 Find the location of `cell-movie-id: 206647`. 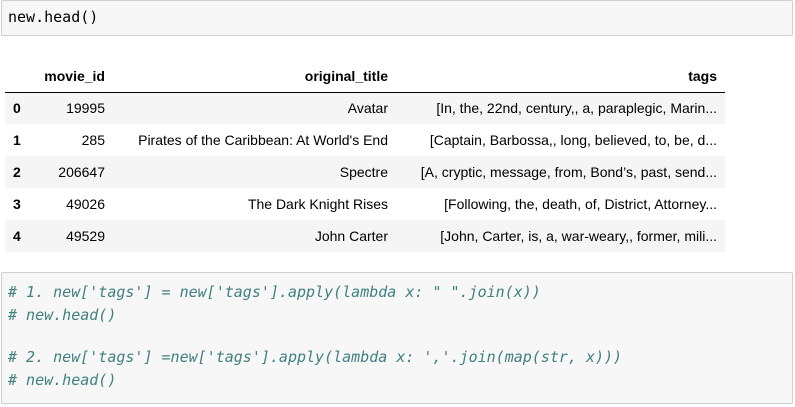

cell-movie-id: 206647 is located at coordinates (81, 172).